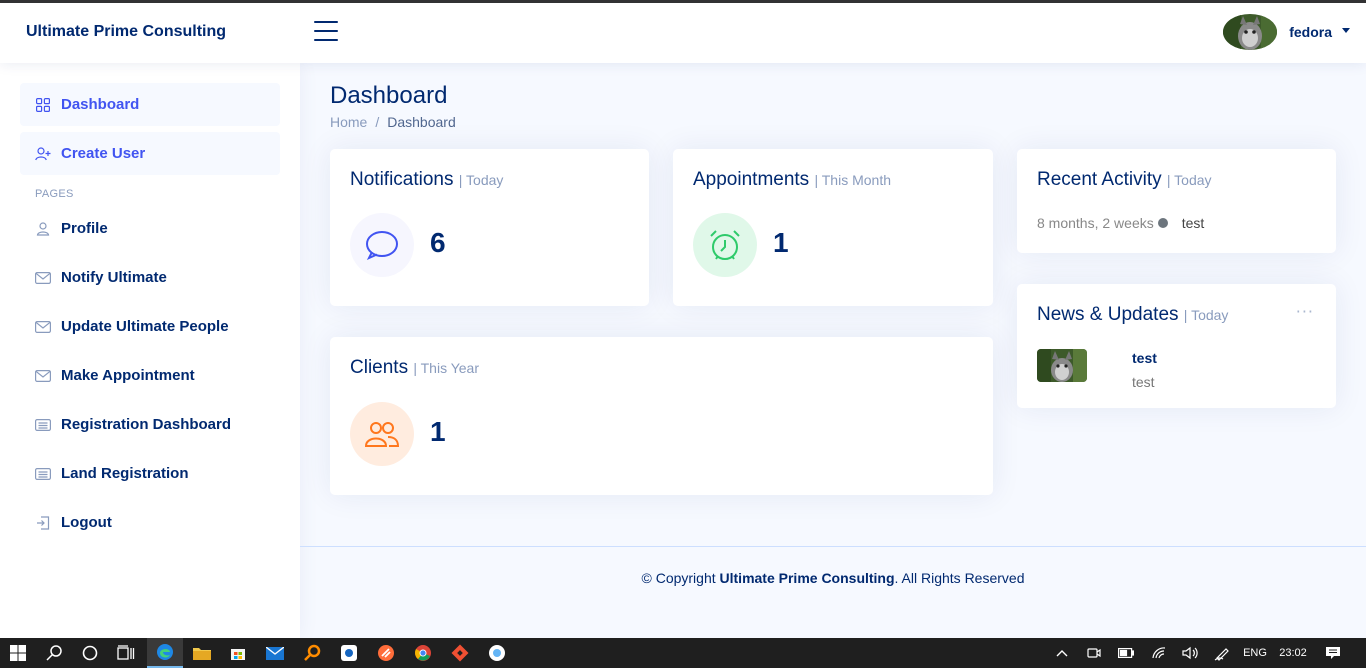  I want to click on store-icon, so click(238, 653).